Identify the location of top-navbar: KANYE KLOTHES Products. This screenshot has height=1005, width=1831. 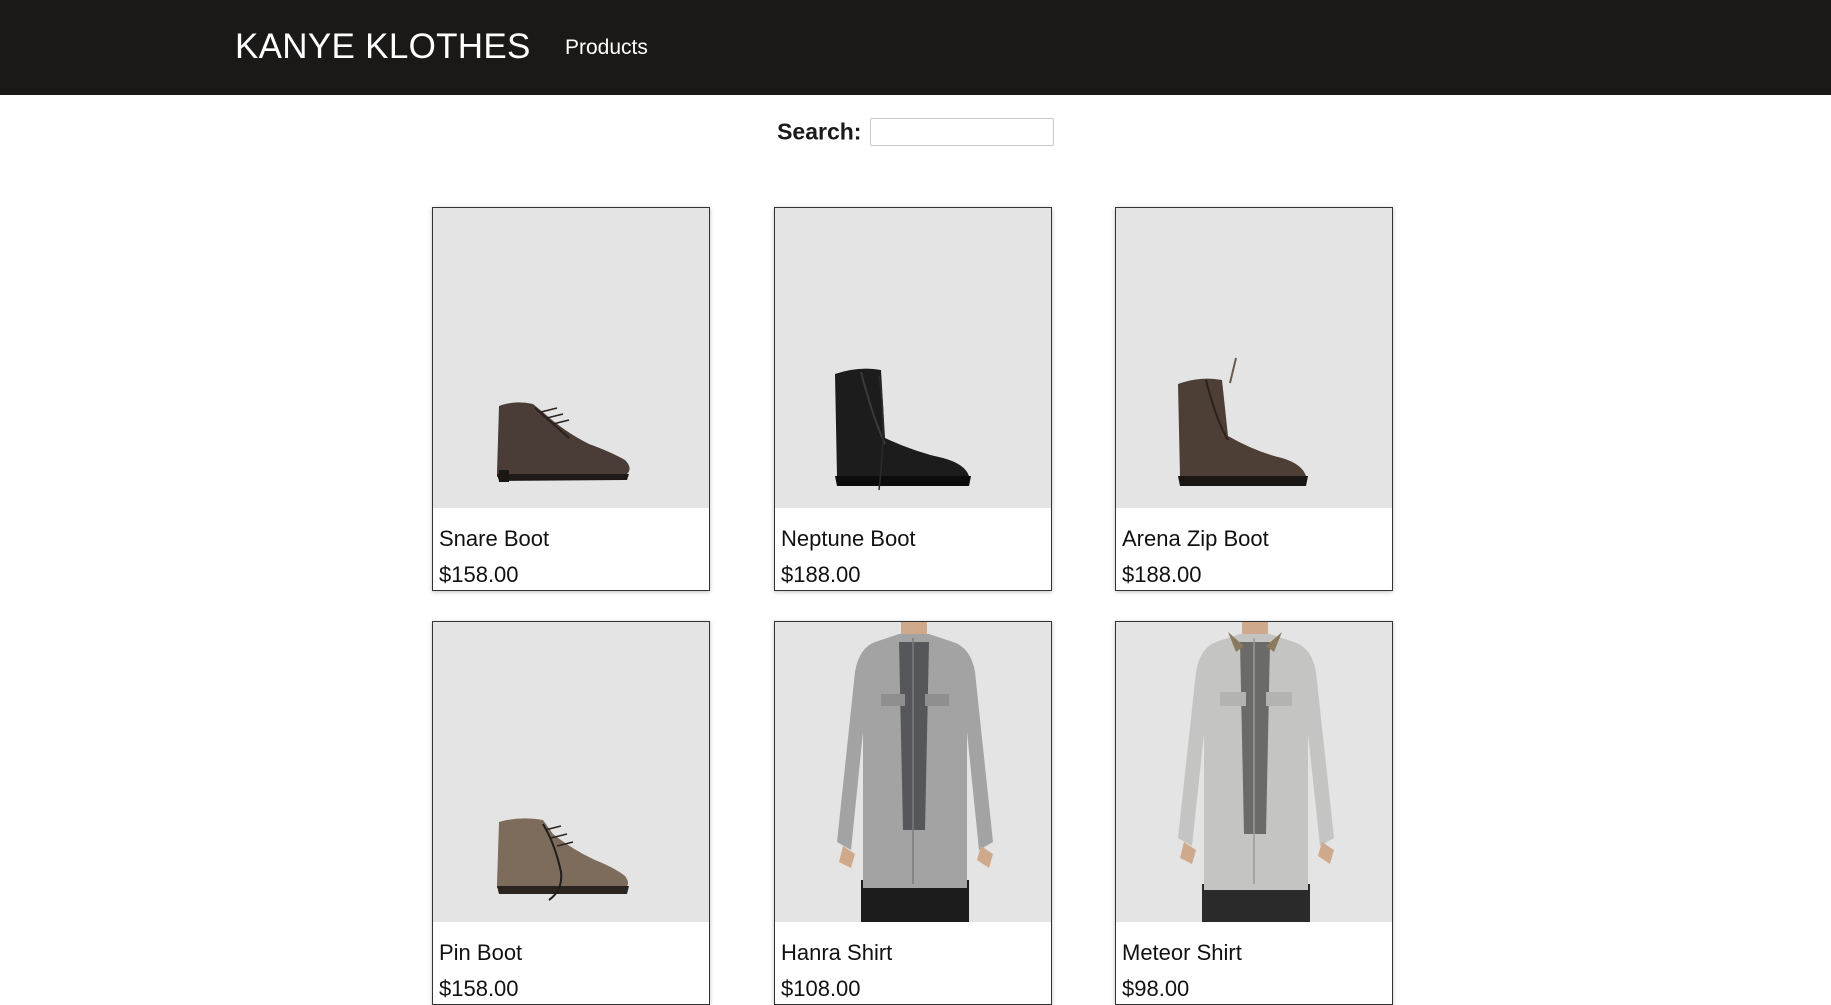
(915, 47).